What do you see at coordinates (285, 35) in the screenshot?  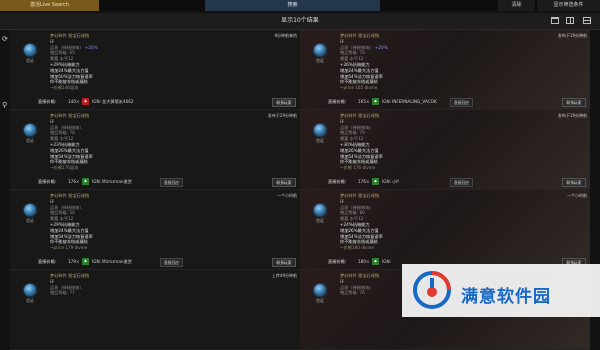 I see `listed-time: 9分钟前来的` at bounding box center [285, 35].